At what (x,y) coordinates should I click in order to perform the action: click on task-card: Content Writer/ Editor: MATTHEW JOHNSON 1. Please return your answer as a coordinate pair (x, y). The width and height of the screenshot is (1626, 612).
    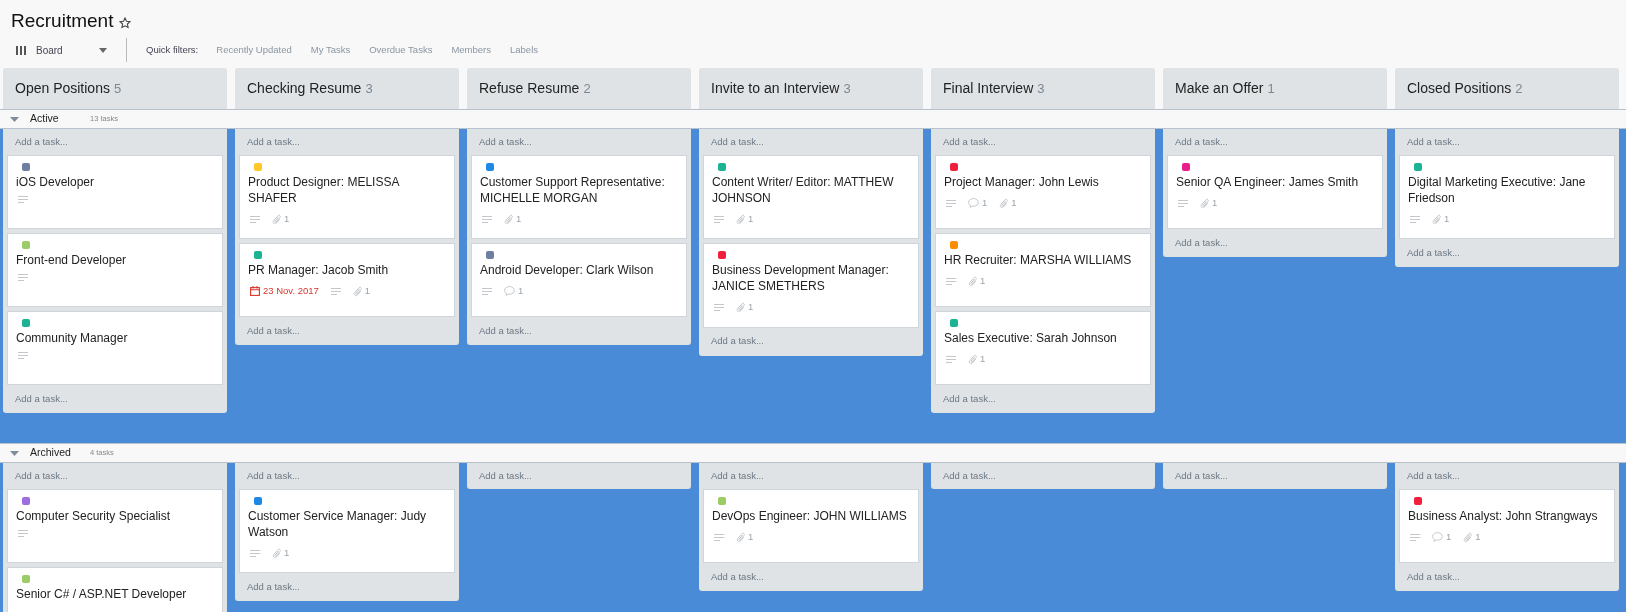
    Looking at the image, I should click on (811, 197).